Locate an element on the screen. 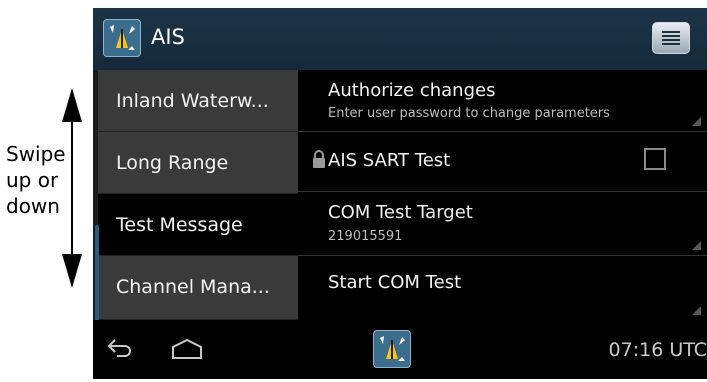 This screenshot has height=382, width=707. start-com-test-row: Start COM Test is located at coordinates (502, 288).